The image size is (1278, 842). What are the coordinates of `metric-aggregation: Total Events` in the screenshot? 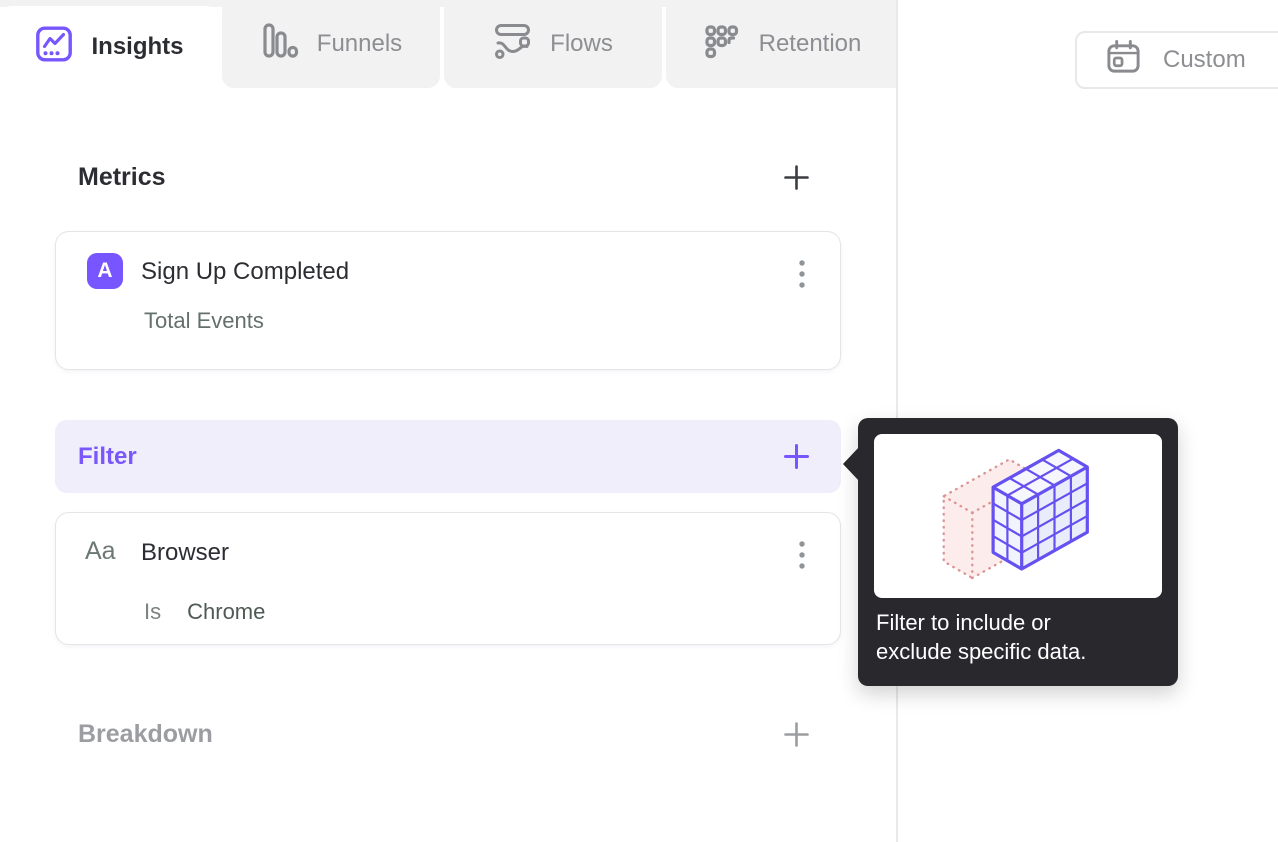 It's located at (204, 321).